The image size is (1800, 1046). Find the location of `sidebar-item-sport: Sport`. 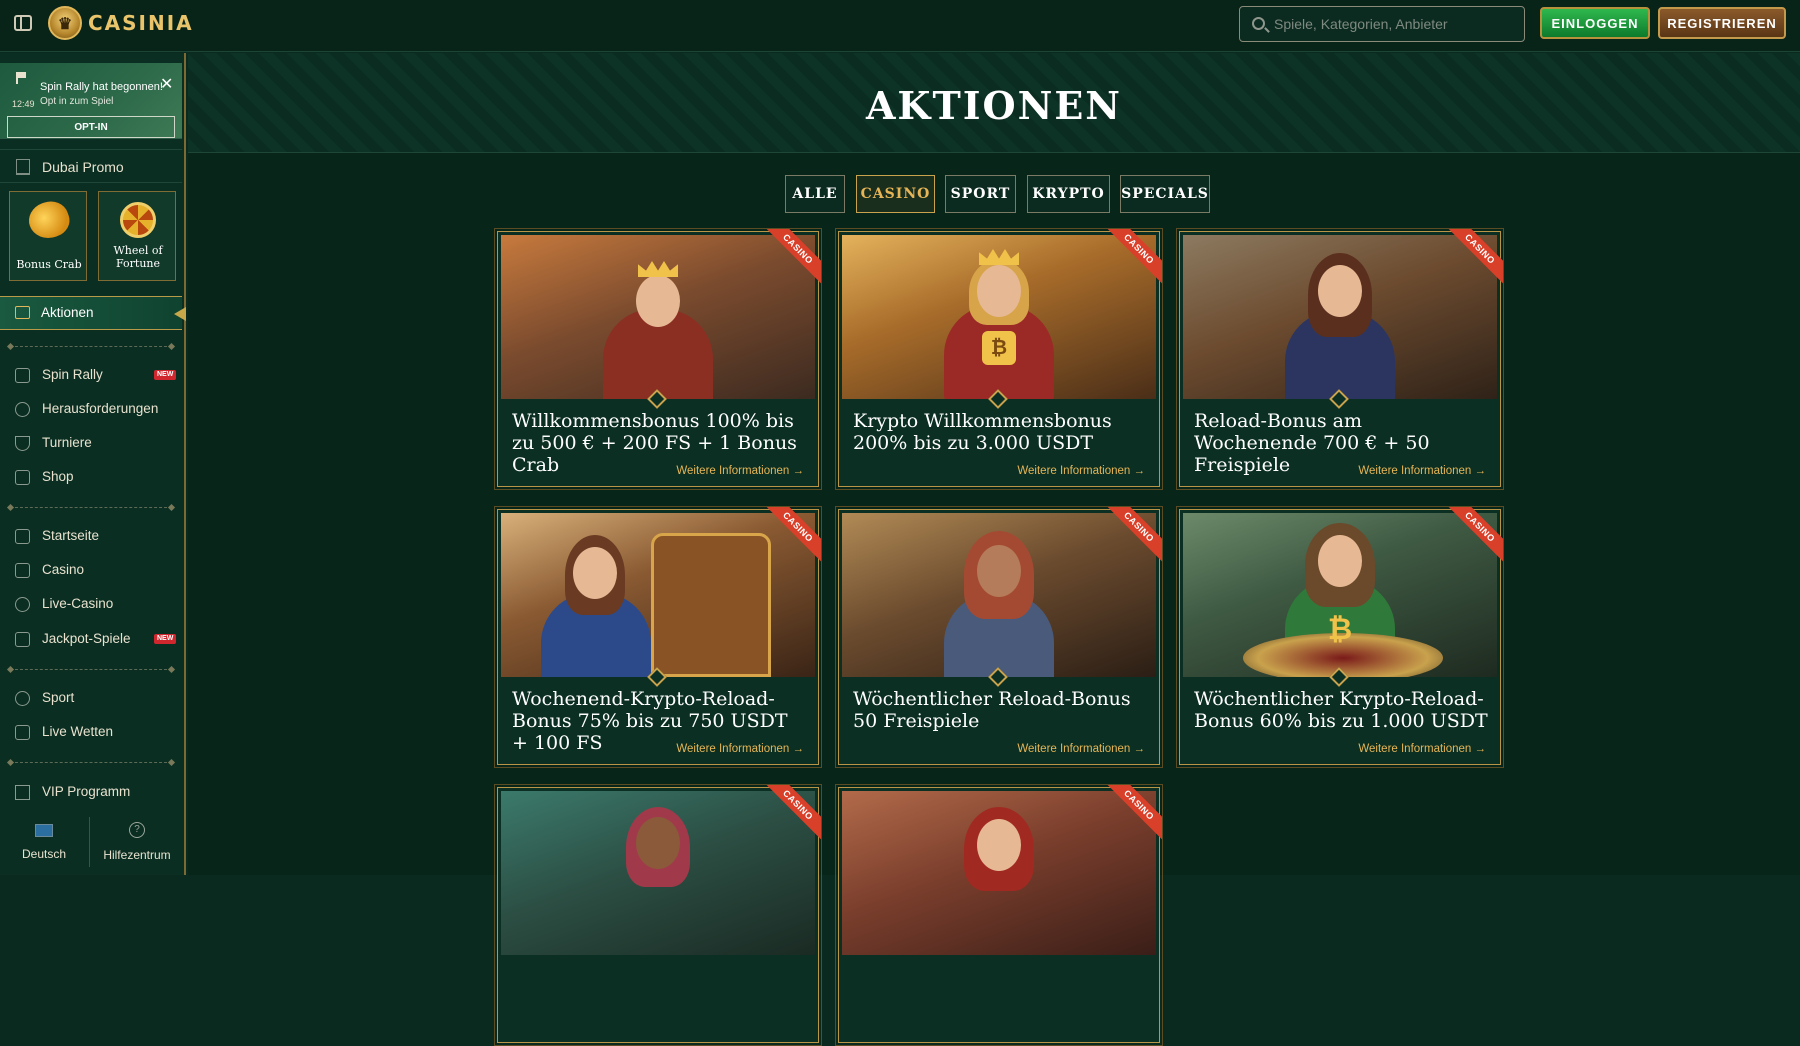

sidebar-item-sport: Sport is located at coordinates (91, 698).